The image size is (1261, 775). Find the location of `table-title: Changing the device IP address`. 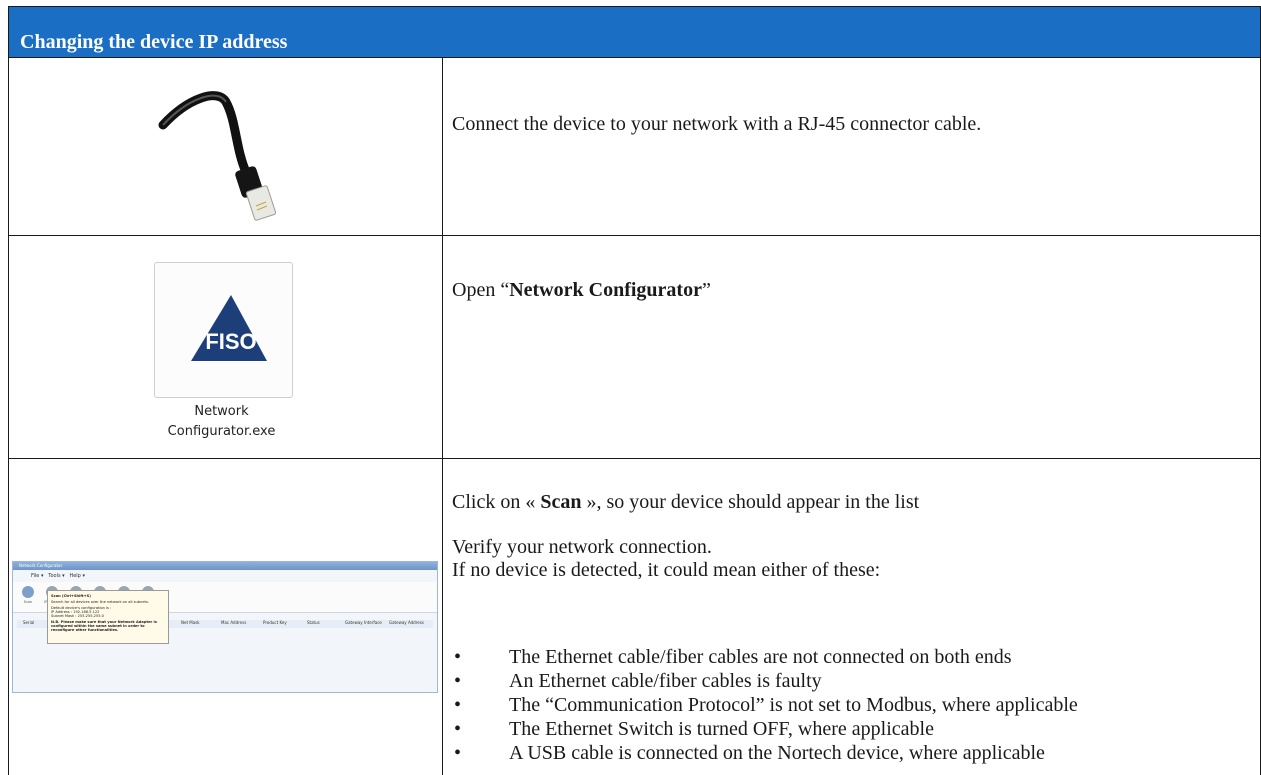

table-title: Changing the device IP address is located at coordinates (154, 42).